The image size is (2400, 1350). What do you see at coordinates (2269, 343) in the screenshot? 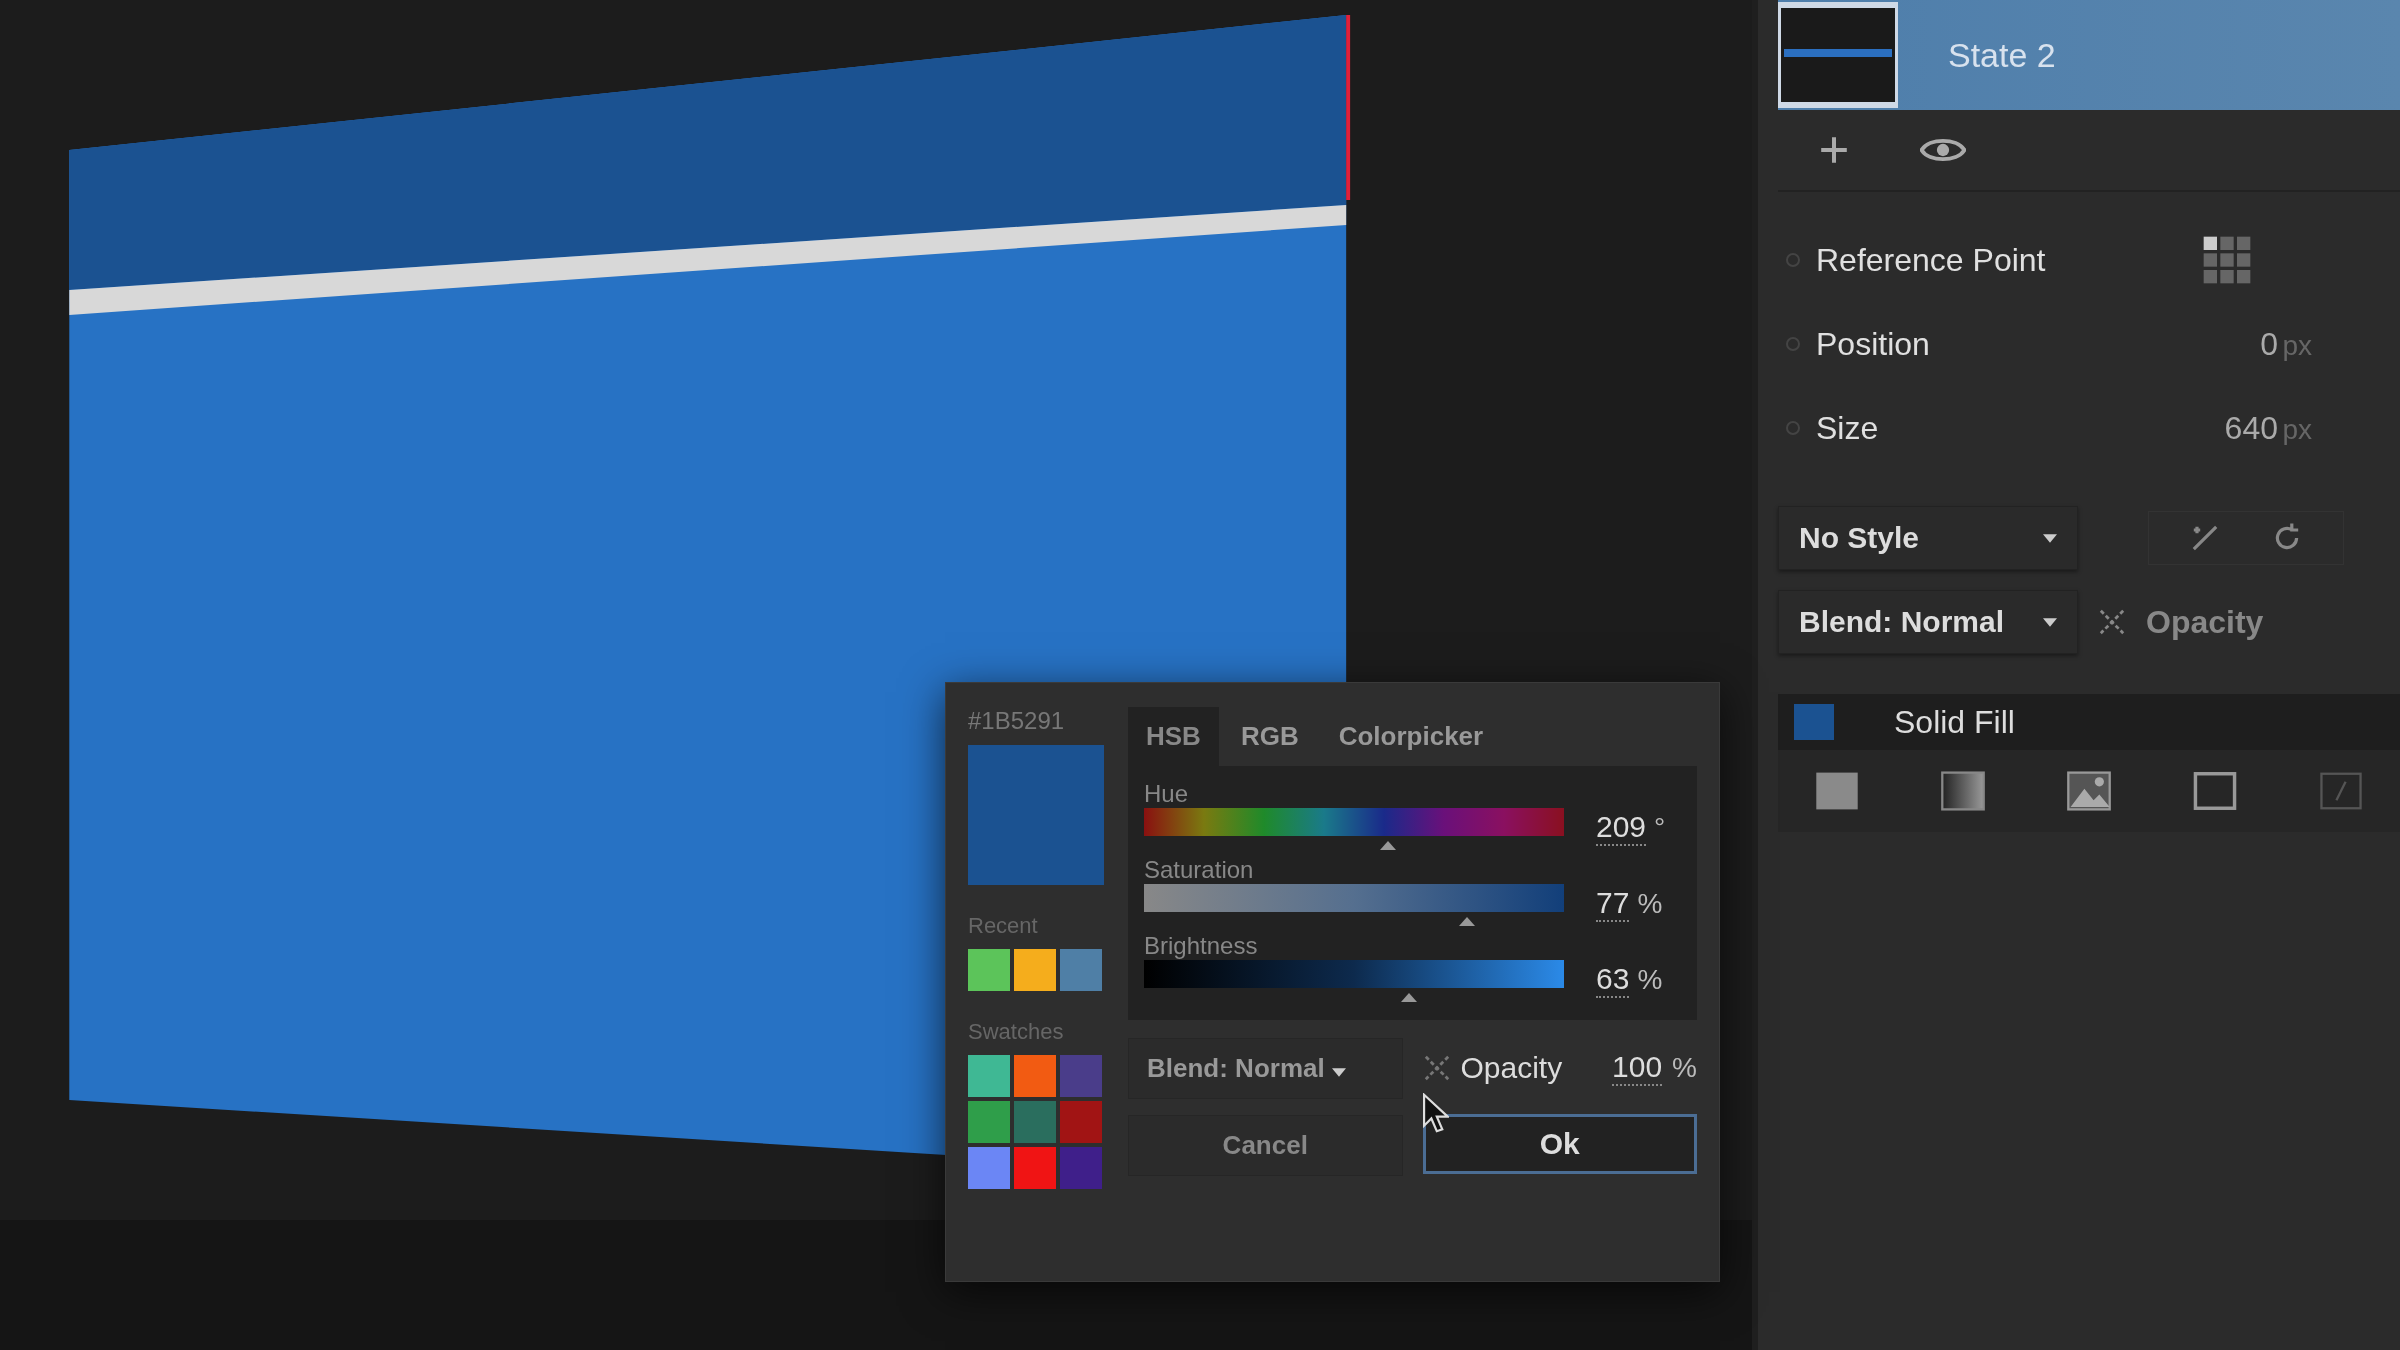
I see `number-value: 0` at bounding box center [2269, 343].